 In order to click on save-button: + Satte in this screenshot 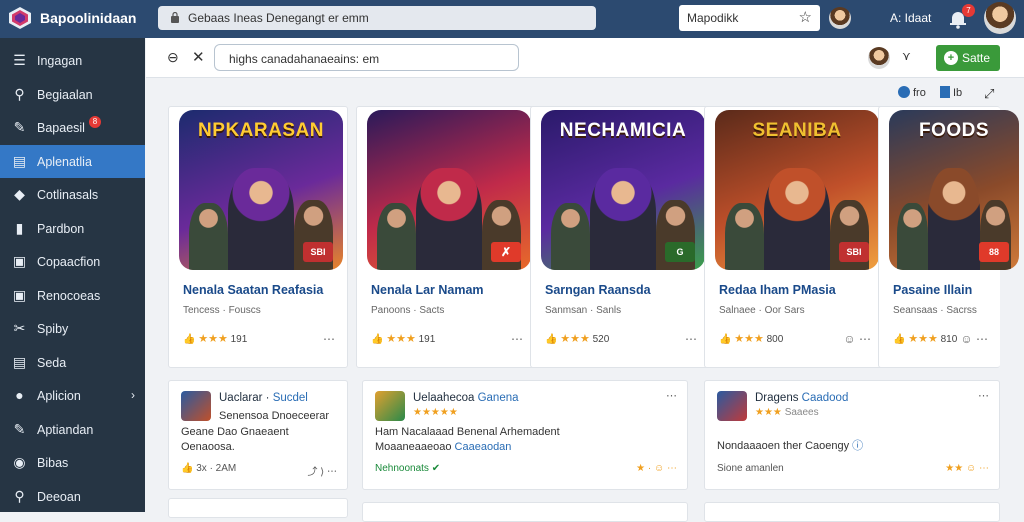, I will do `click(968, 58)`.